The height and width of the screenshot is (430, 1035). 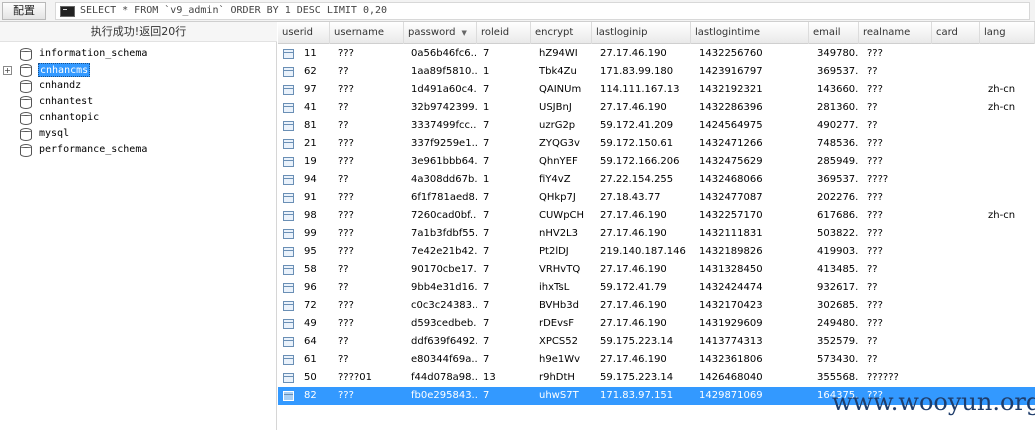 What do you see at coordinates (563, 90) in the screenshot?
I see `cell-encrypt: QAINUm` at bounding box center [563, 90].